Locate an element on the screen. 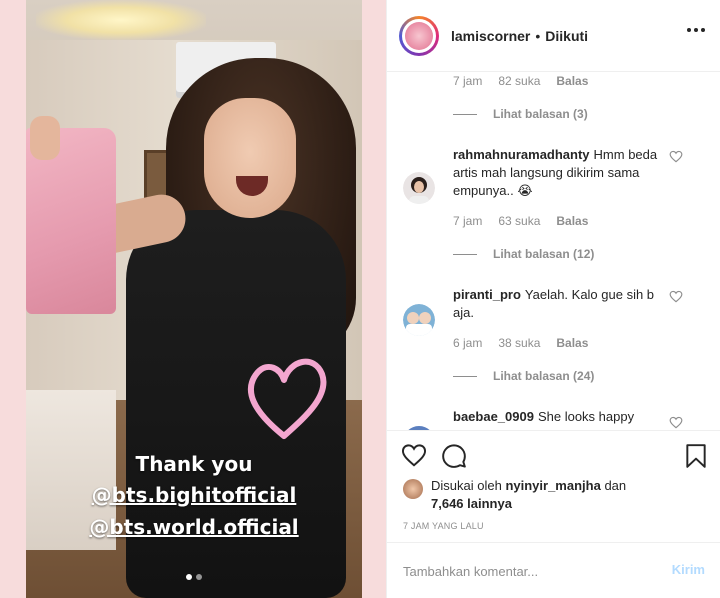 The width and height of the screenshot is (720, 598). comment-body: baebae_0909 She looks happy is located at coordinates (562, 417).